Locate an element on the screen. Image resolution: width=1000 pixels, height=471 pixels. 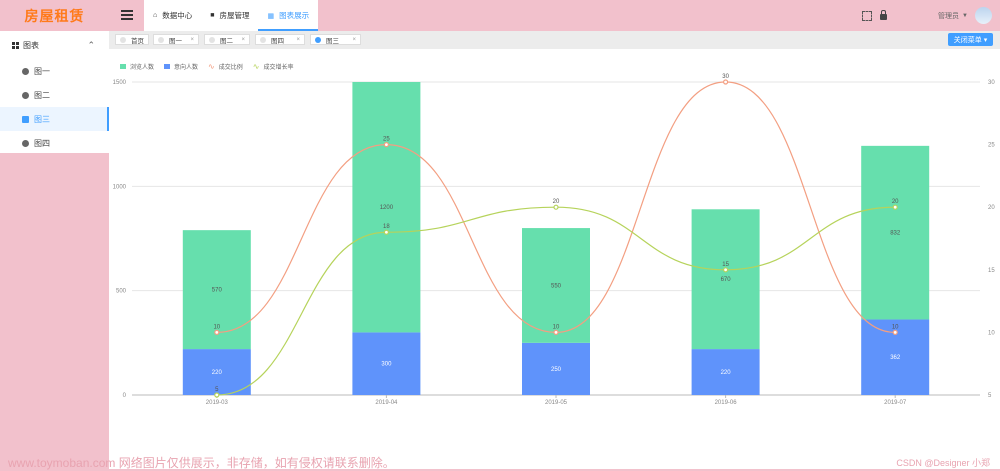
line-ratio-label: 25 is located at coordinates (386, 140).